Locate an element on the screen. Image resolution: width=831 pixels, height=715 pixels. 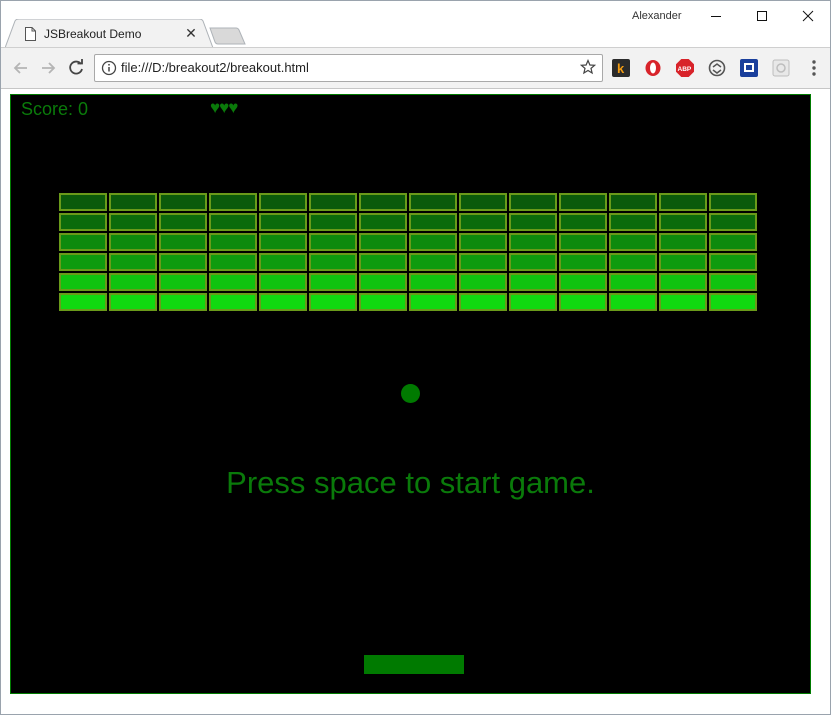
menu-dots-icon is located at coordinates (814, 68).